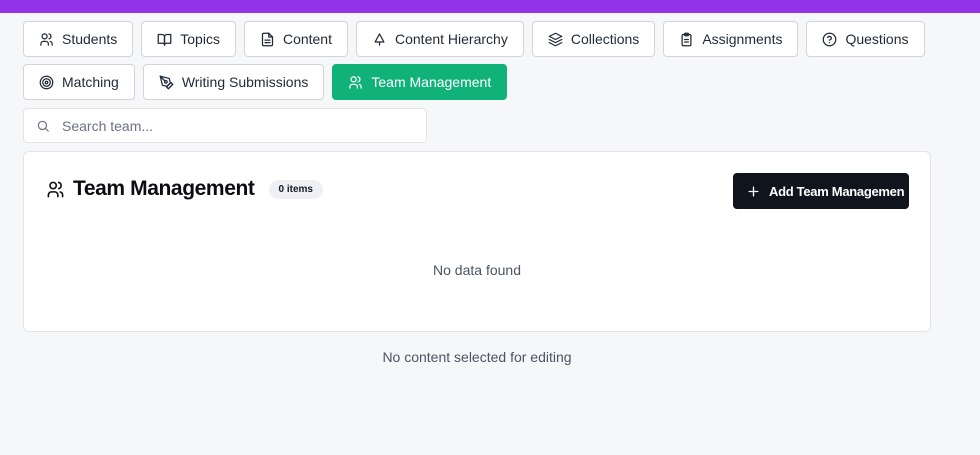 This screenshot has width=980, height=455. What do you see at coordinates (742, 39) in the screenshot?
I see `tab-label: Assignments` at bounding box center [742, 39].